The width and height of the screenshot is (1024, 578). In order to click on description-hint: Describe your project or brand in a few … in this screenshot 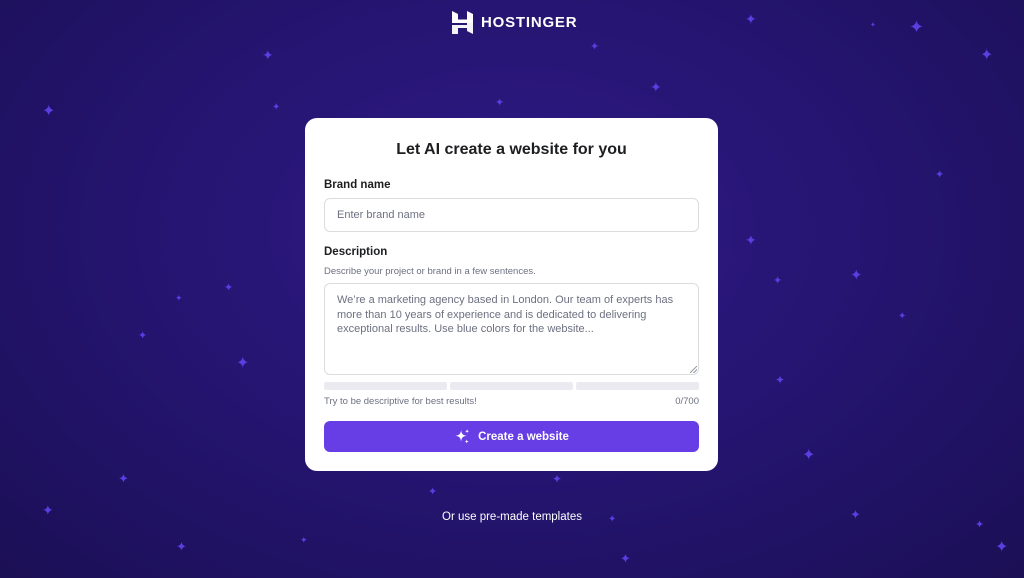, I will do `click(430, 271)`.